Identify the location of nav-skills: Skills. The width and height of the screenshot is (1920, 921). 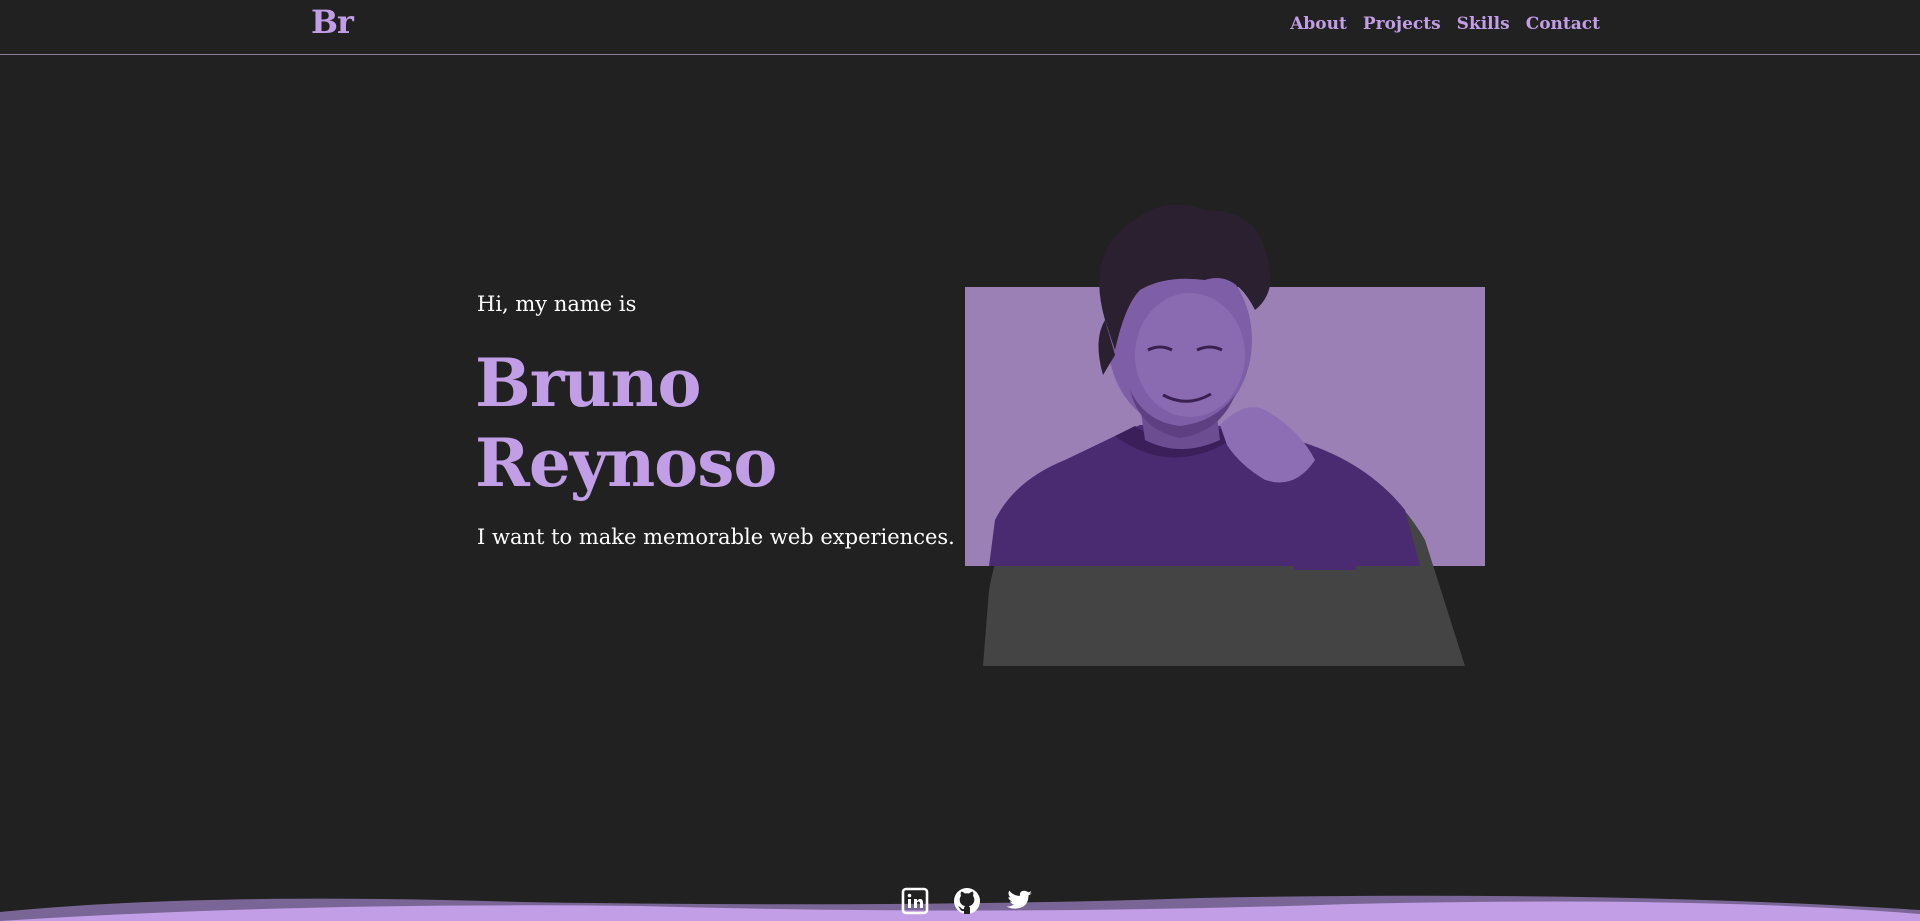
(1483, 24).